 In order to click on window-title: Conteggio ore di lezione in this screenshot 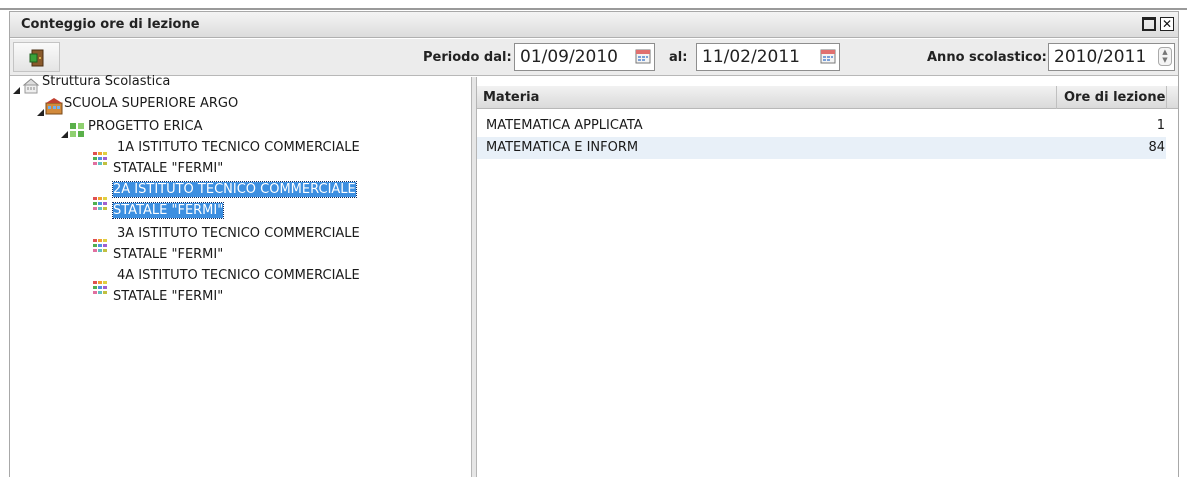, I will do `click(110, 24)`.